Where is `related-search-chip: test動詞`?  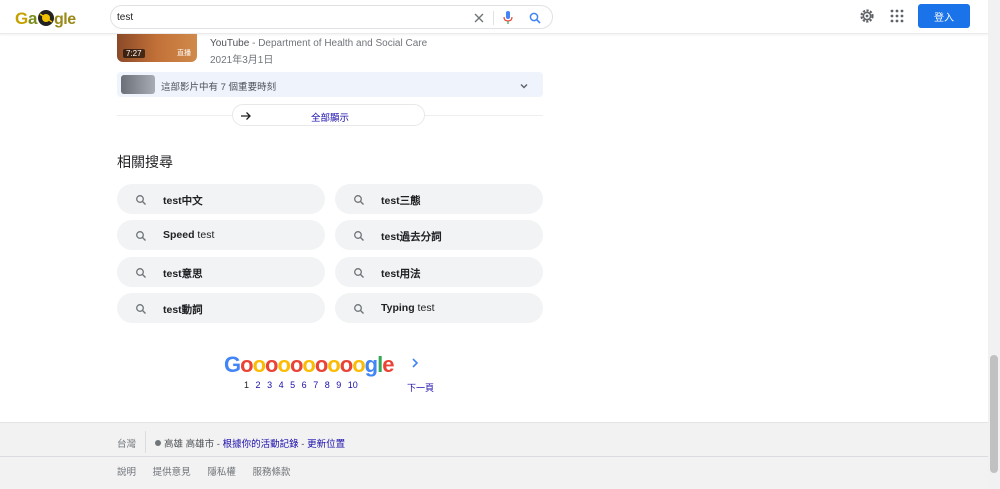
related-search-chip: test動詞 is located at coordinates (221, 308).